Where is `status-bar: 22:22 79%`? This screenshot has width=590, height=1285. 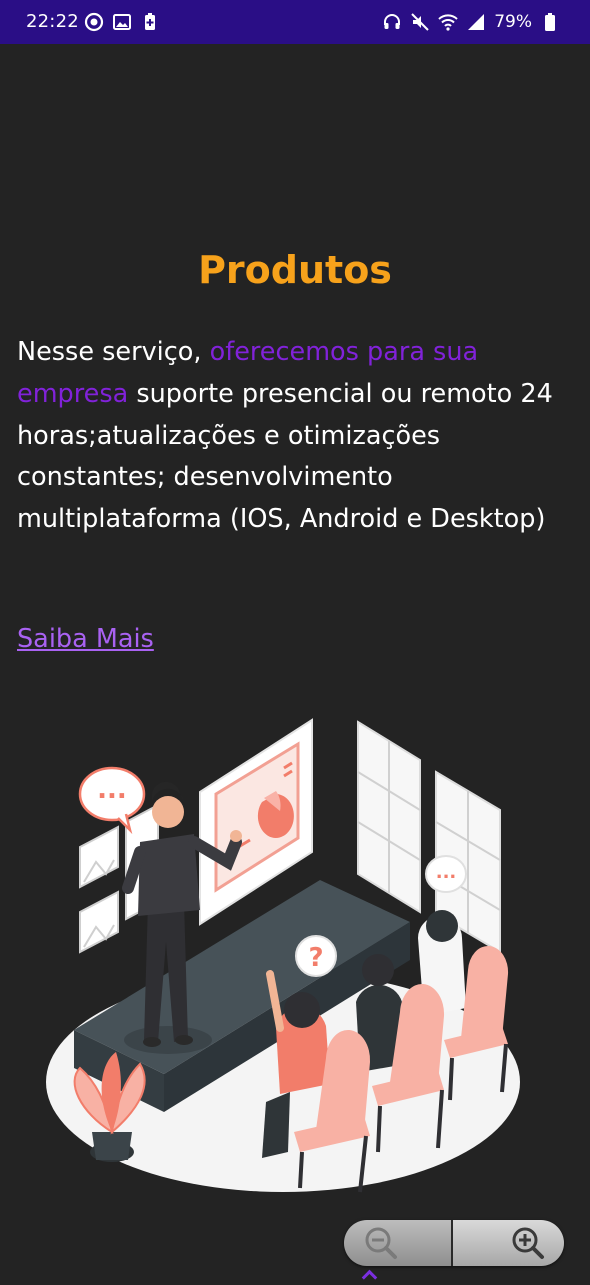
status-bar: 22:22 79% is located at coordinates (295, 22).